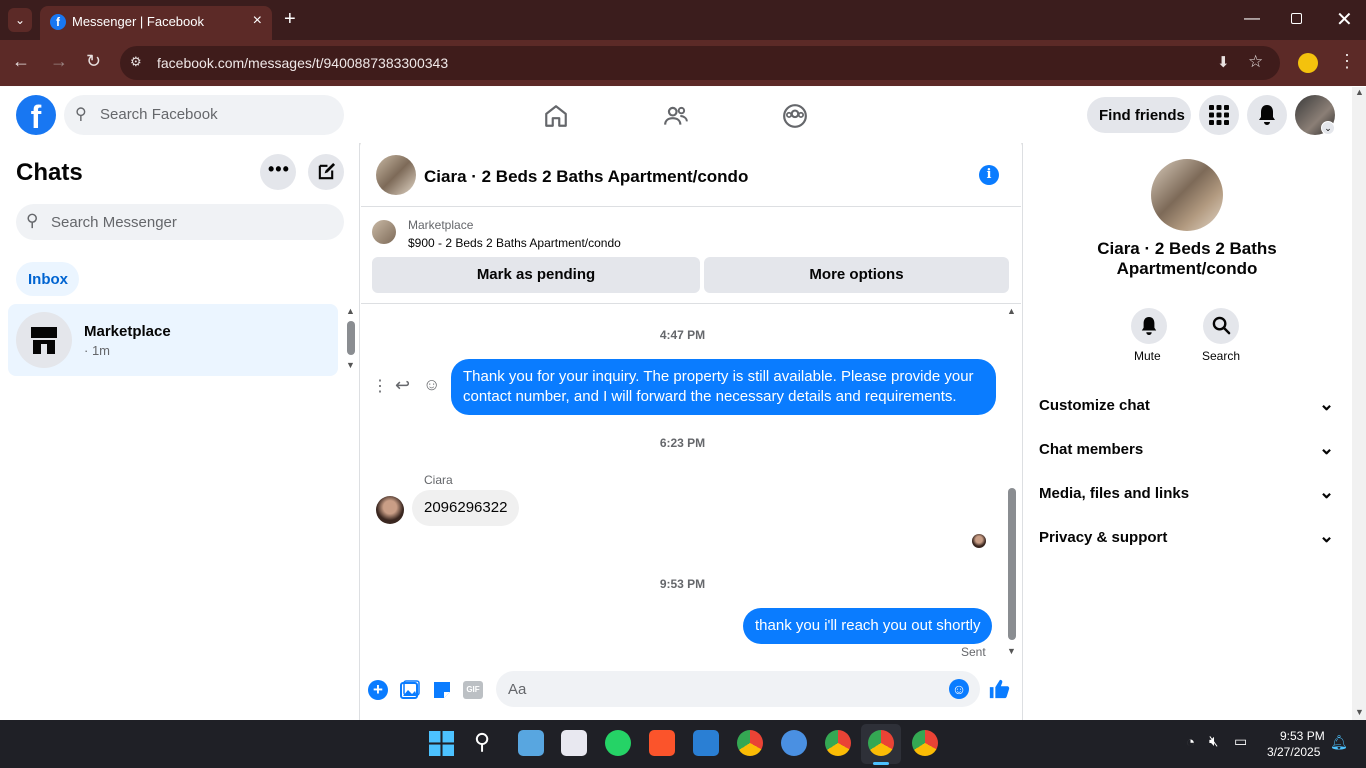  What do you see at coordinates (868, 626) in the screenshot?
I see `outgoing-message-bubble: thank you i'll reach you out shortly` at bounding box center [868, 626].